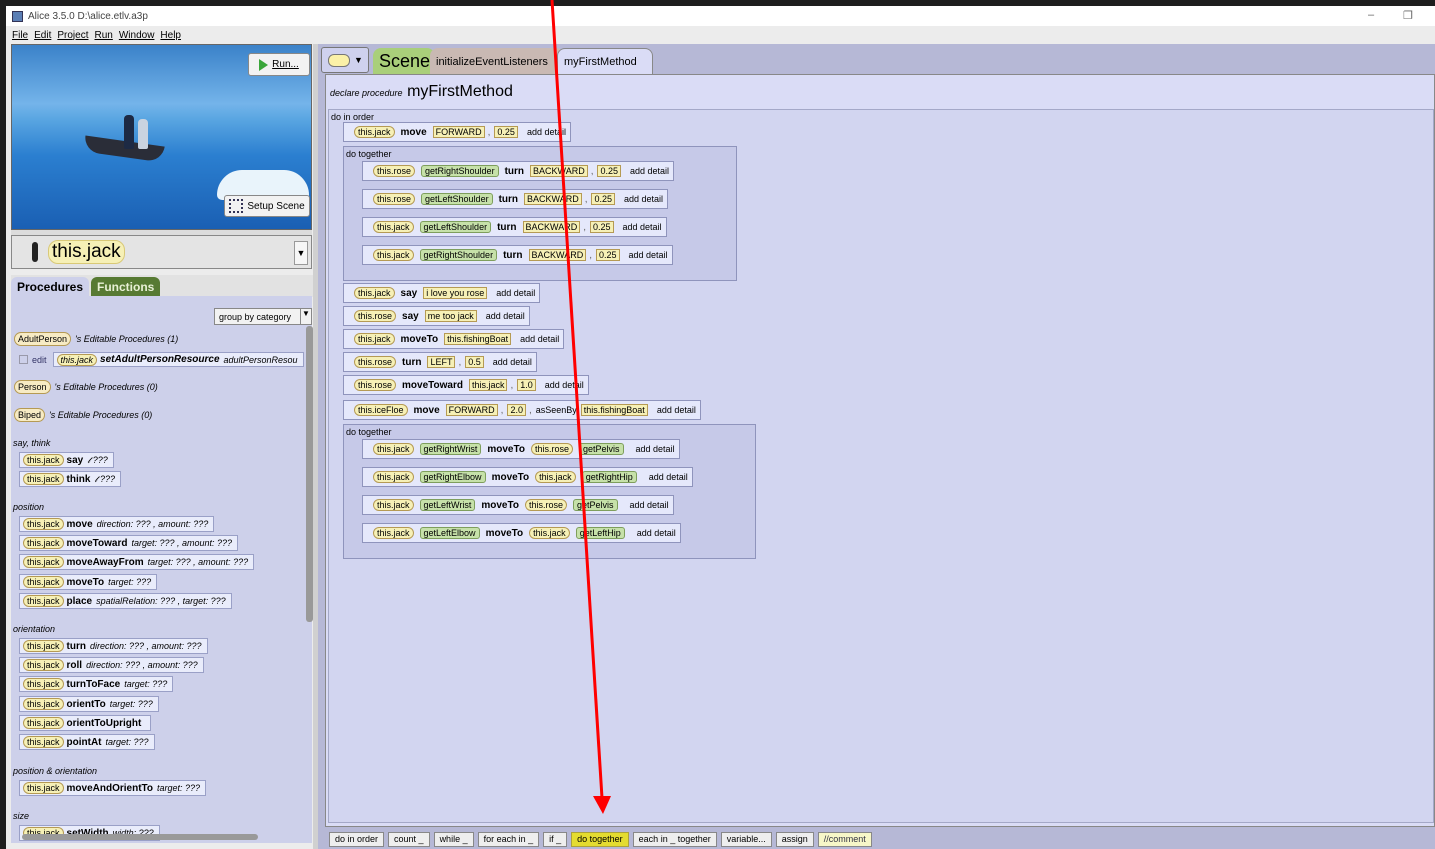  I want to click on restore-button: ❐, so click(1408, 15).